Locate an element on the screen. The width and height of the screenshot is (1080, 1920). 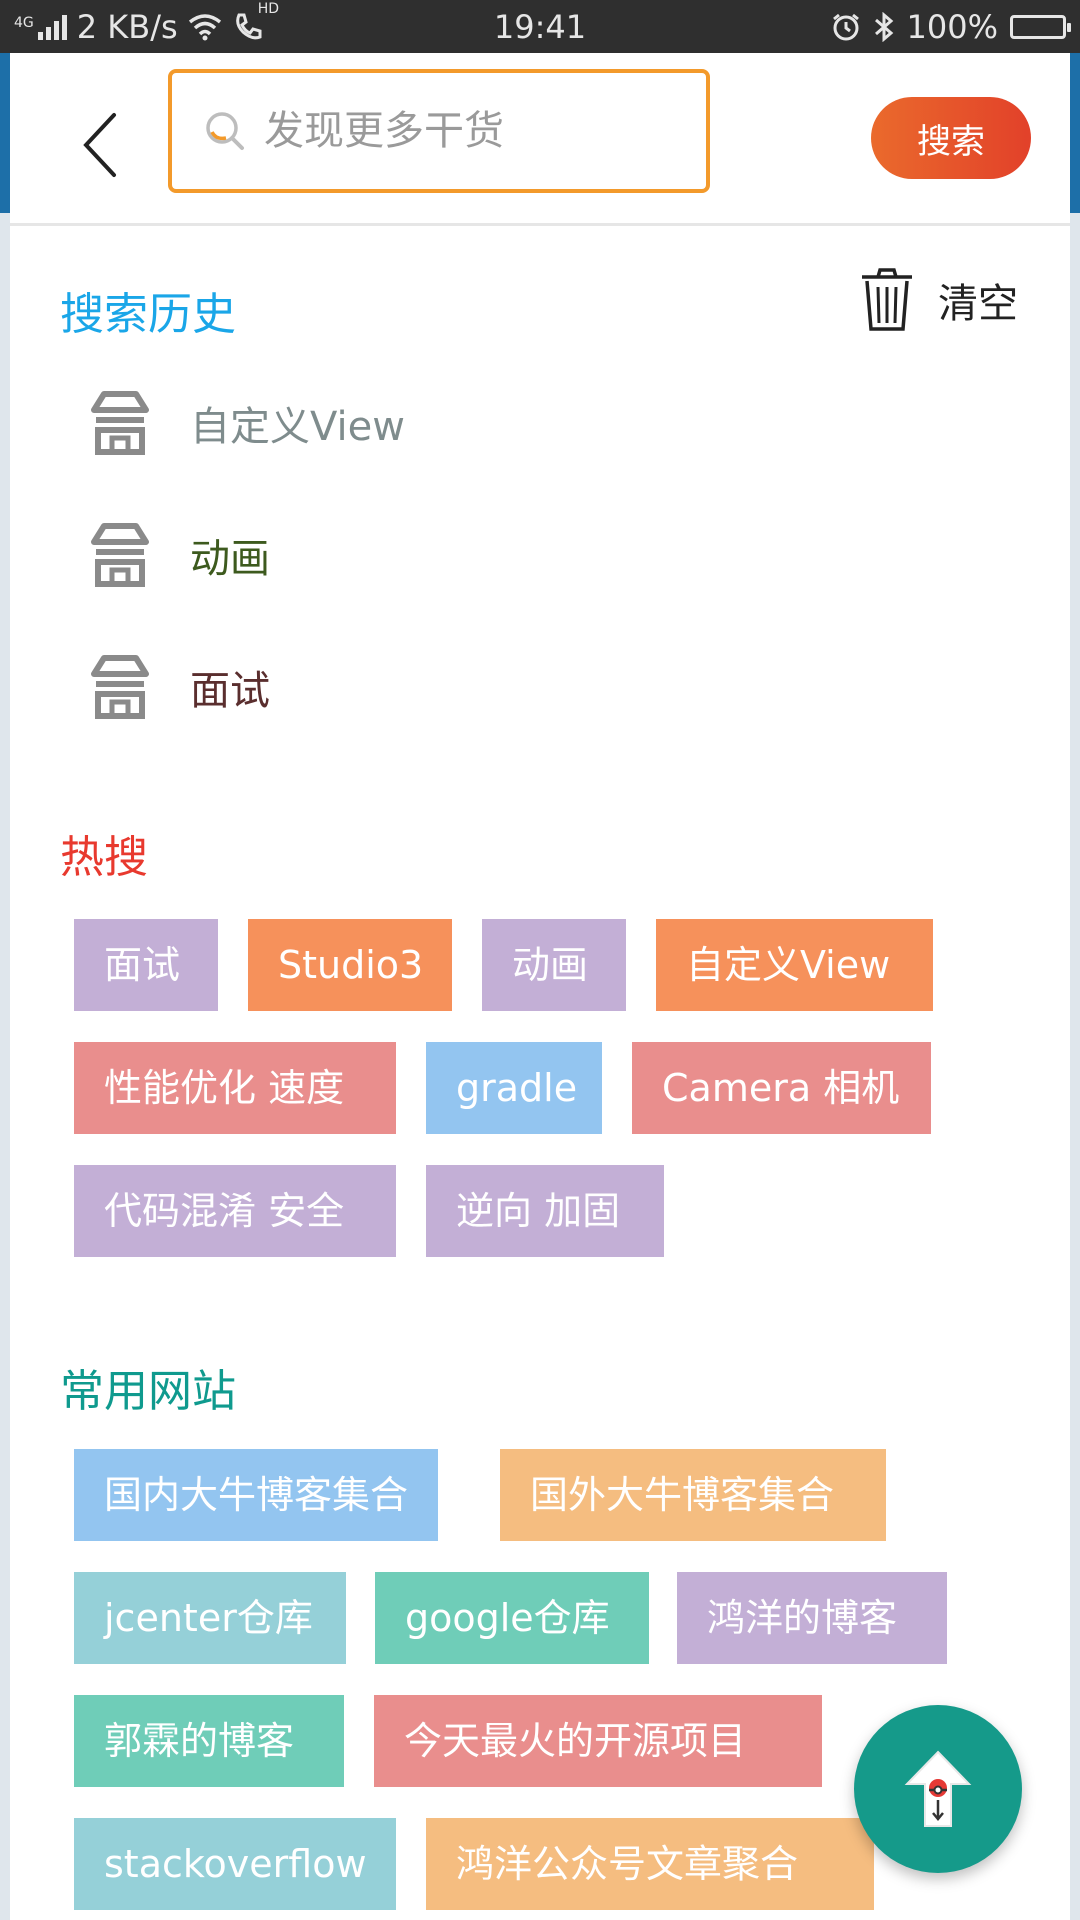
background-edge-right is located at coordinates (1075, 986).